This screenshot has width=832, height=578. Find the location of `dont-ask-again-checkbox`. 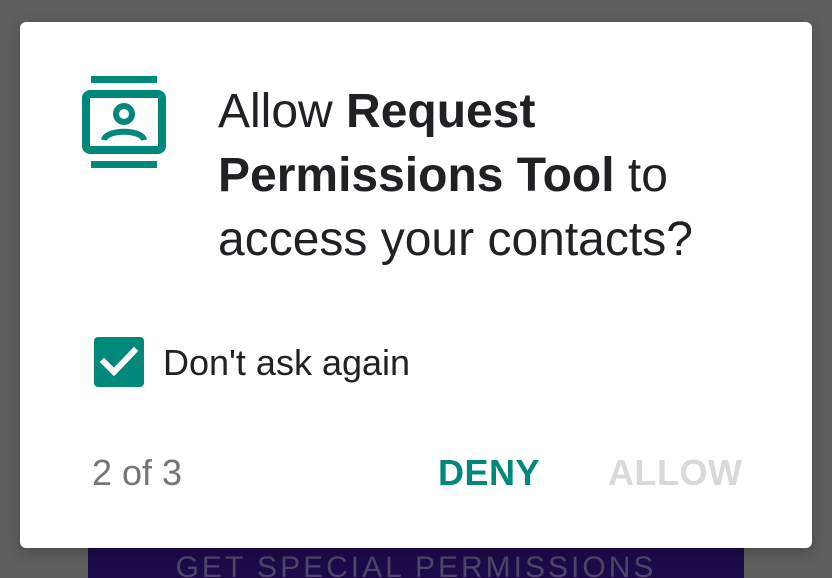

dont-ask-again-checkbox is located at coordinates (119, 362).